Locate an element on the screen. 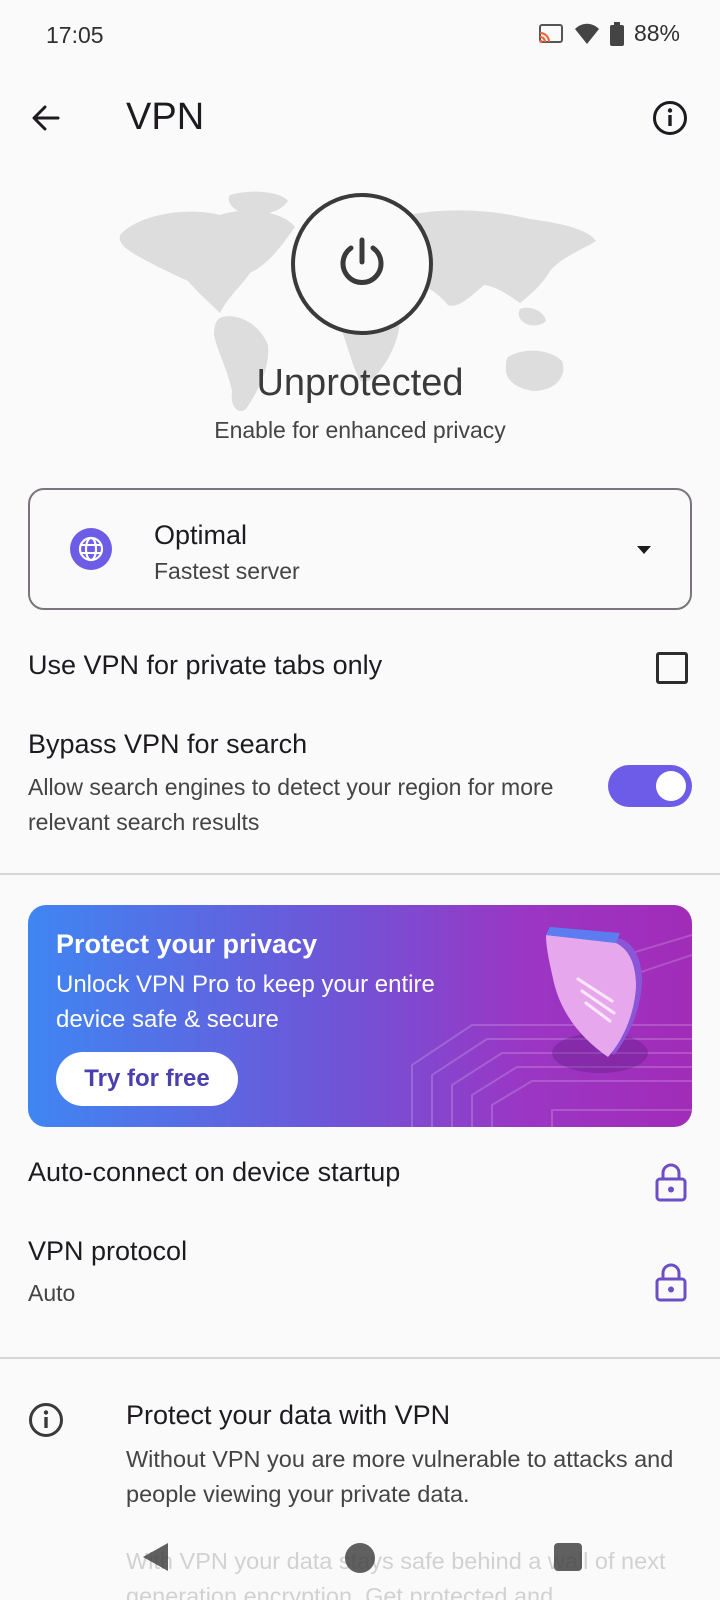 This screenshot has width=720, height=1600. back-arrow-icon is located at coordinates (46, 120).